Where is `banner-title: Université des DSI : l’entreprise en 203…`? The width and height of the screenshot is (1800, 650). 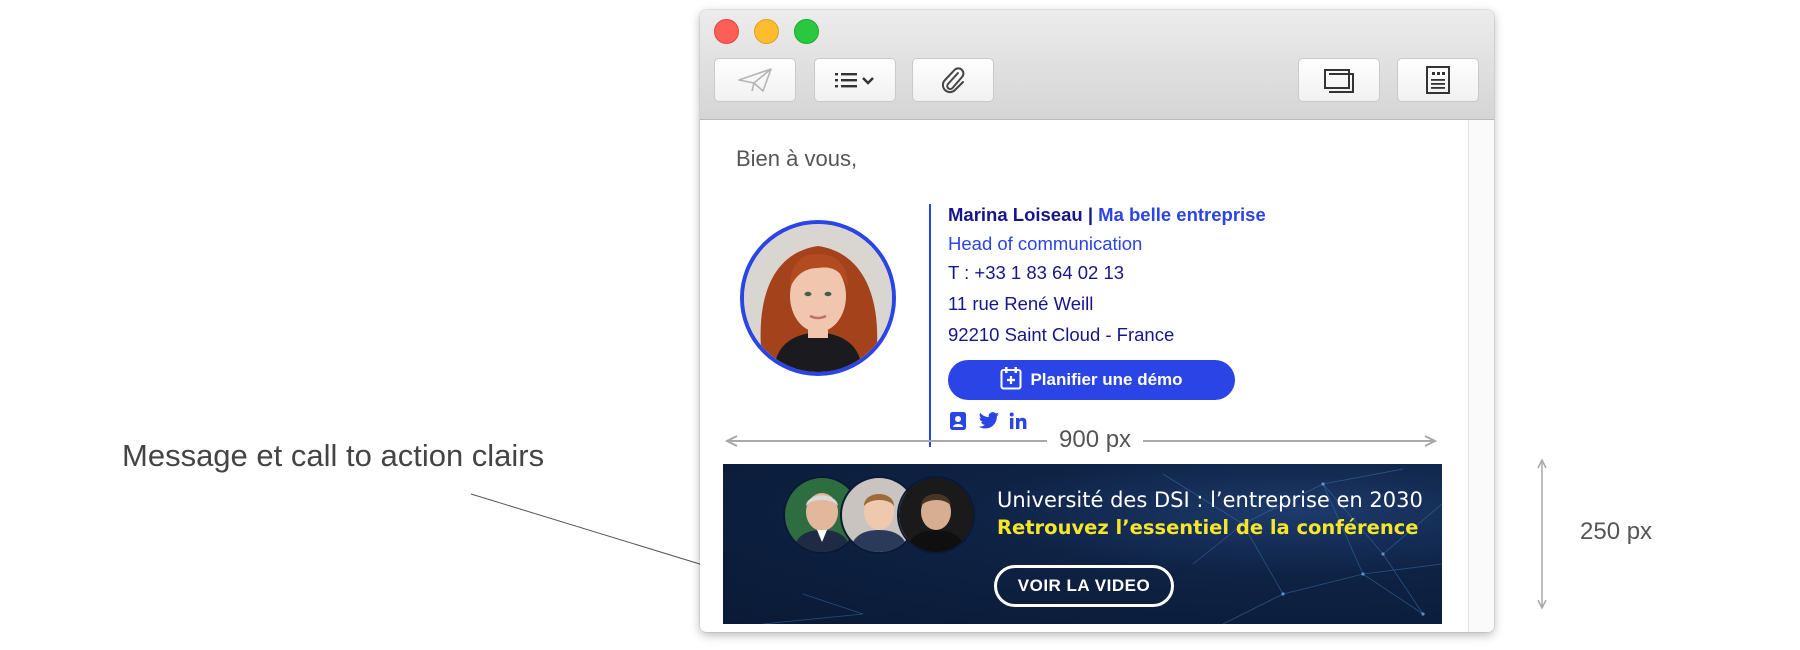 banner-title: Université des DSI : l’entreprise en 203… is located at coordinates (1210, 500).